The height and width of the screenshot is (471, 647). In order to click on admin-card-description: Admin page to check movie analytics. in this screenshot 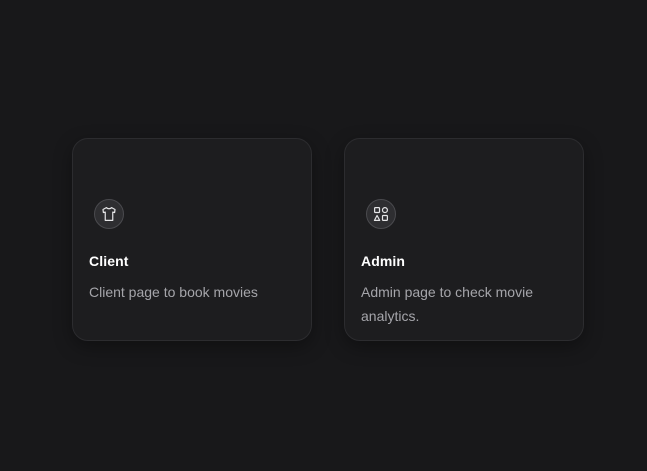, I will do `click(447, 304)`.